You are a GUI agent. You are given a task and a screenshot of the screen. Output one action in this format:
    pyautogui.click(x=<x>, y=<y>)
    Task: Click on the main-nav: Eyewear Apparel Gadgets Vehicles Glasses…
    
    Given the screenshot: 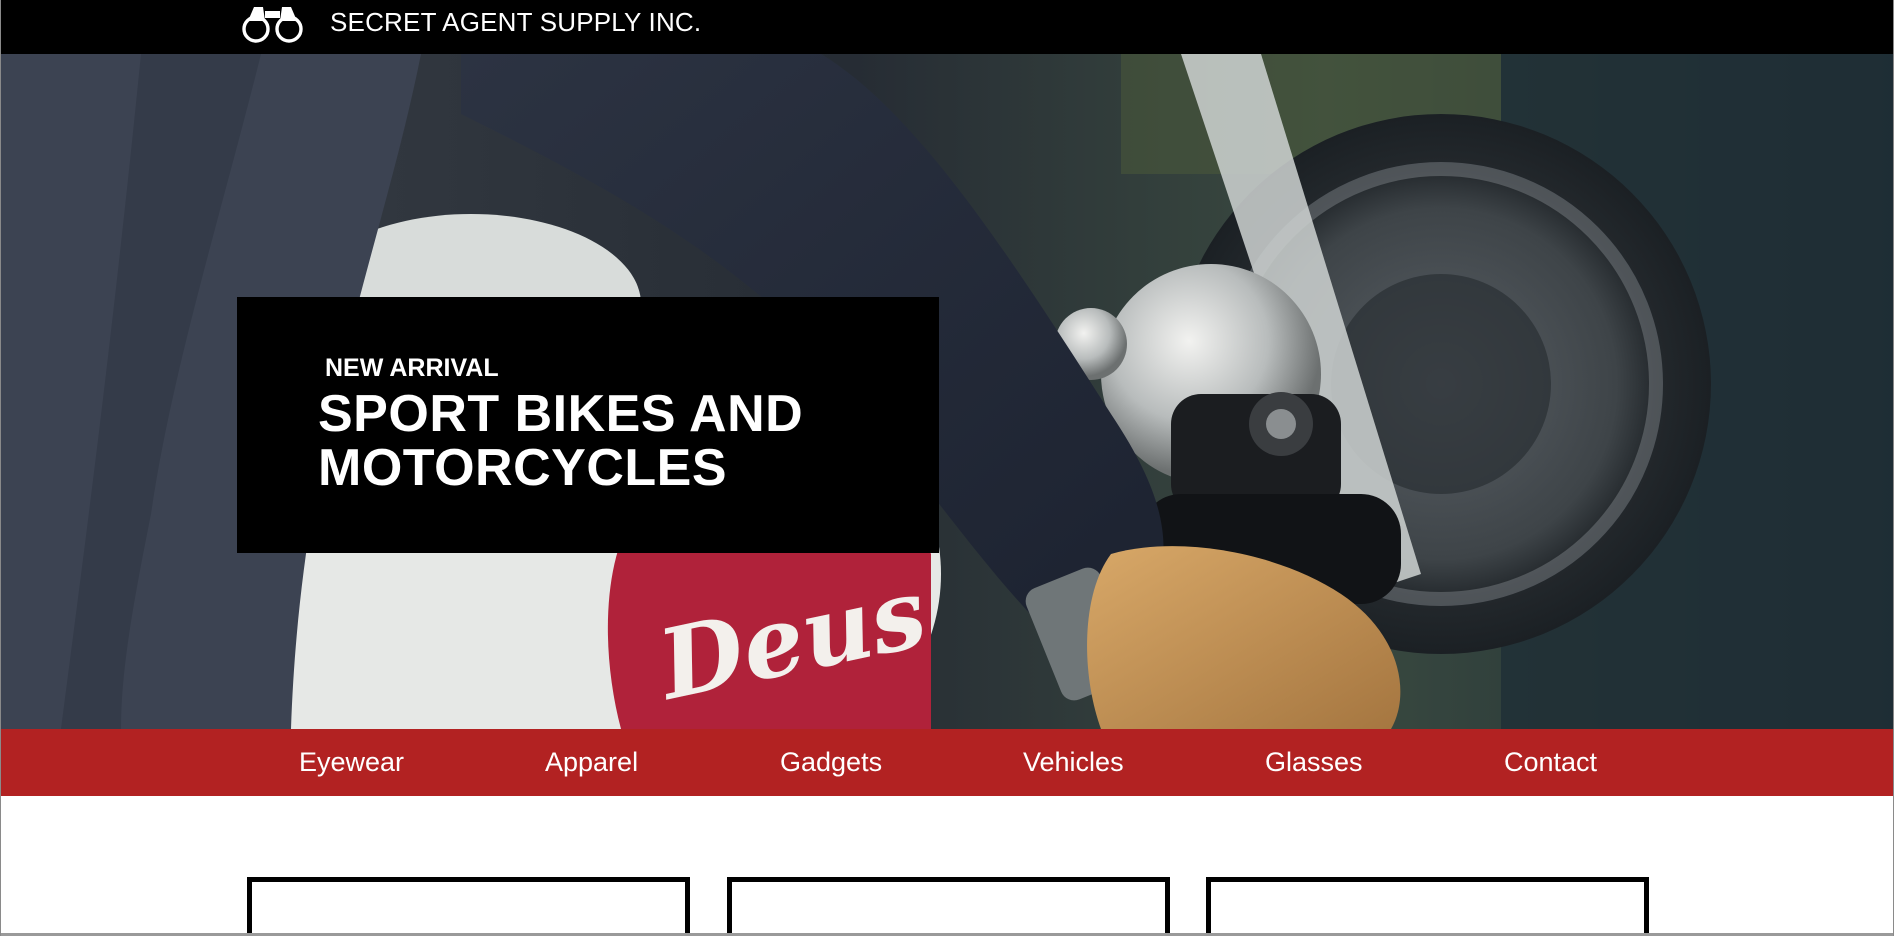 What is the action you would take?
    pyautogui.click(x=947, y=762)
    